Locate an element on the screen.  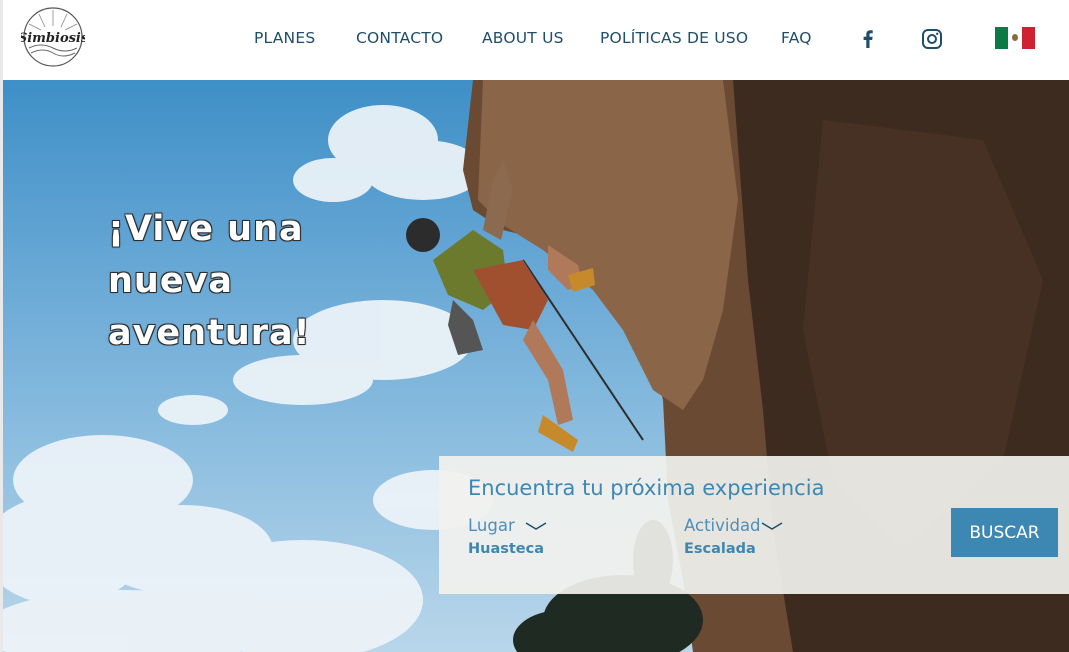
lugar-value: Huasteca is located at coordinates (506, 549).